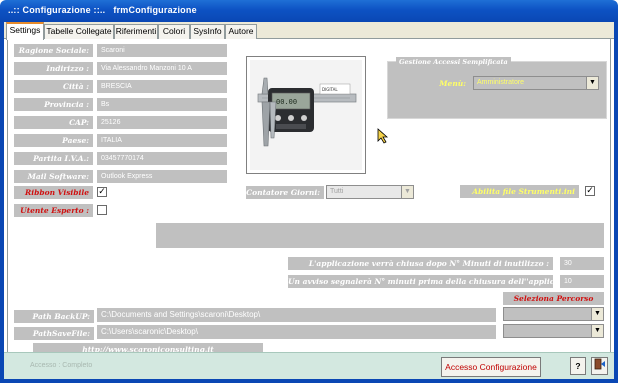 This screenshot has height=383, width=618. I want to click on contatore-giorni-label: Contatore Giorni:, so click(285, 192).